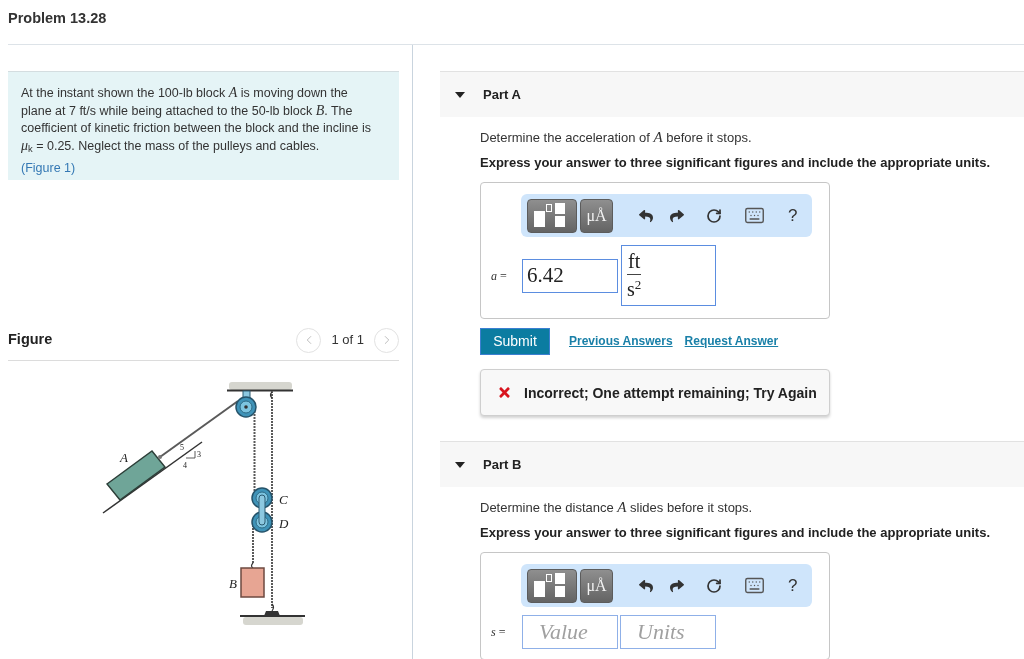  What do you see at coordinates (30, 340) in the screenshot?
I see `figure-title: Figure` at bounding box center [30, 340].